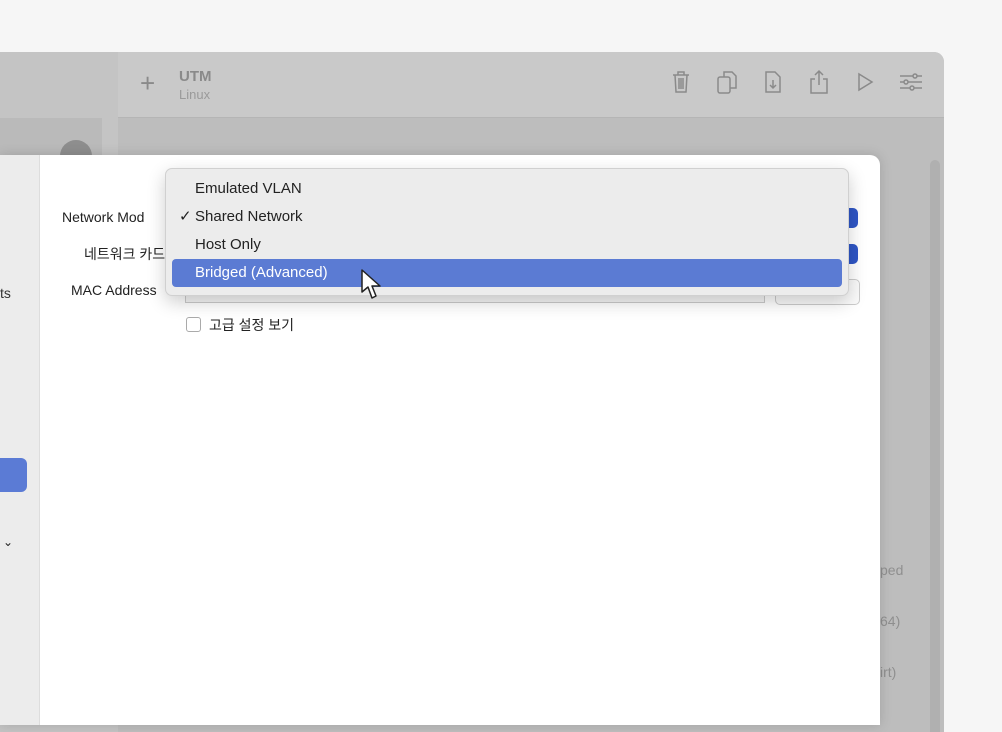 The width and height of the screenshot is (1002, 732). I want to click on sidebar-item-selected, so click(13, 475).